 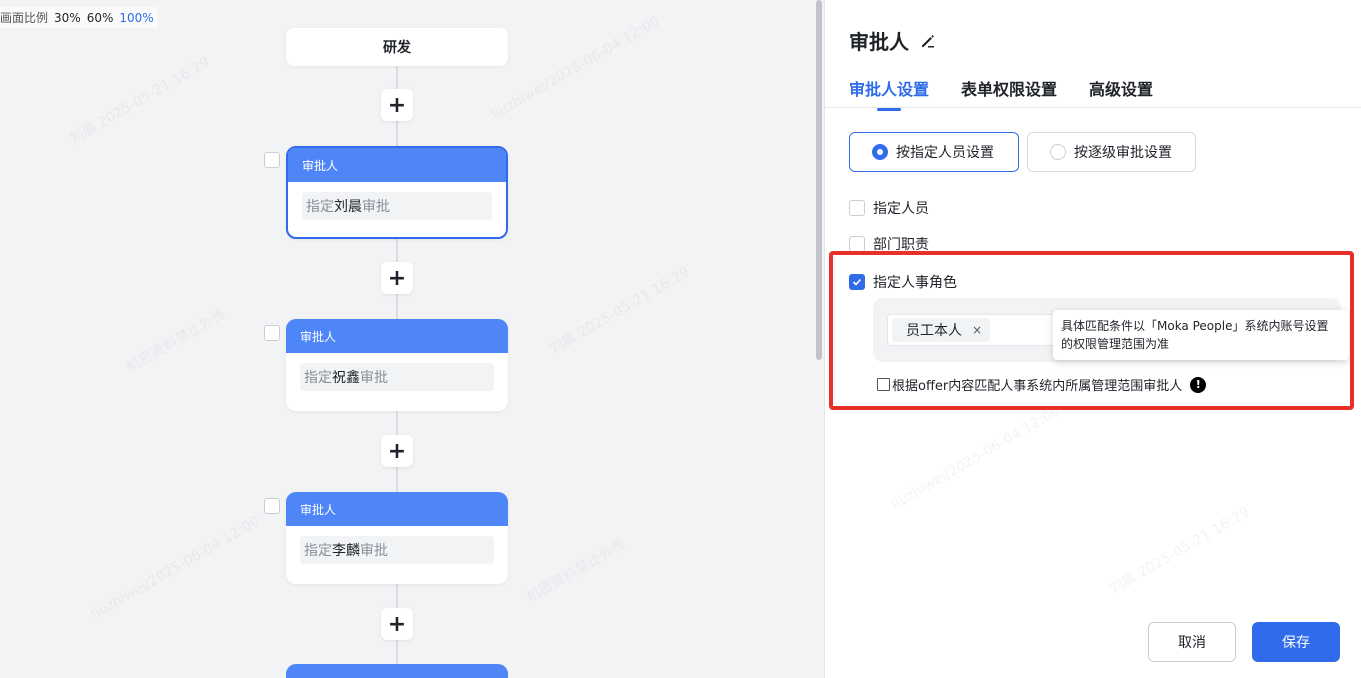 What do you see at coordinates (928, 41) in the screenshot?
I see `edit-pencil-icon` at bounding box center [928, 41].